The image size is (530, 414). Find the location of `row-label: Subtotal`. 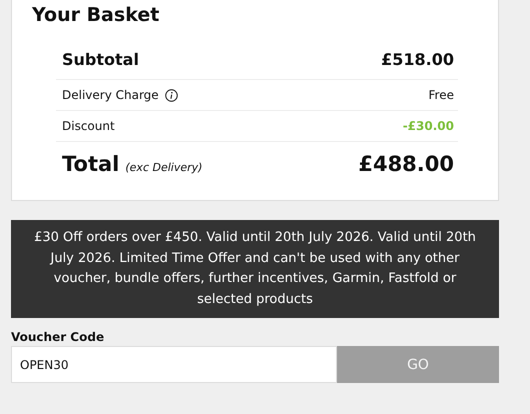

row-label: Subtotal is located at coordinates (100, 59).